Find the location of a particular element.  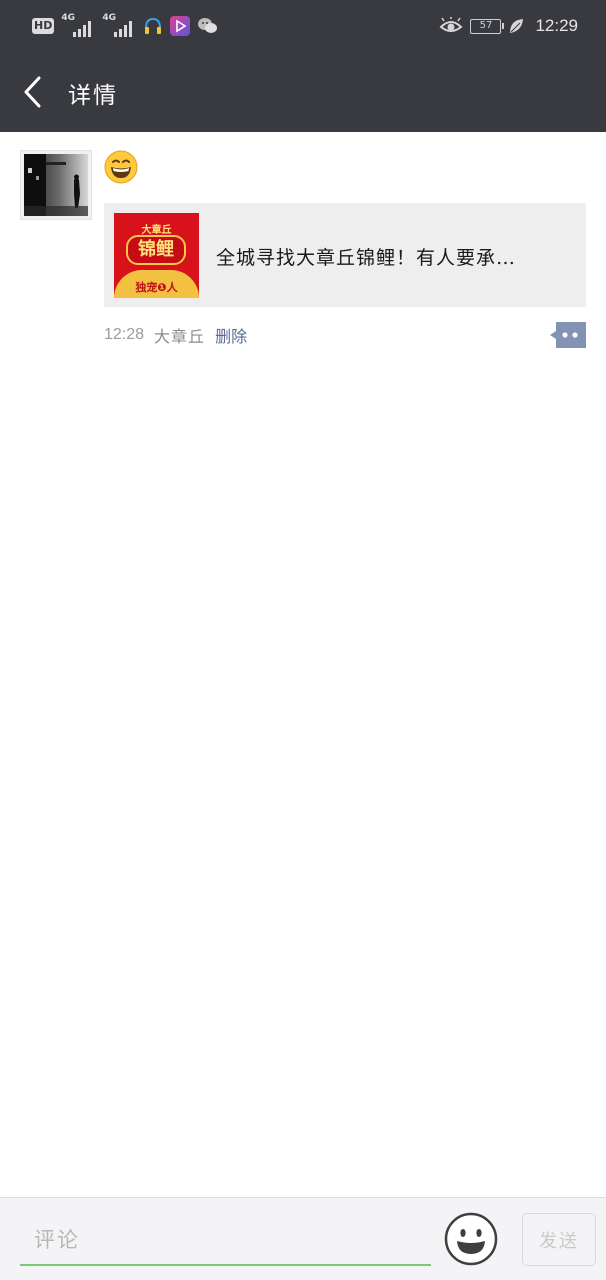

avatar-image is located at coordinates (56, 185).